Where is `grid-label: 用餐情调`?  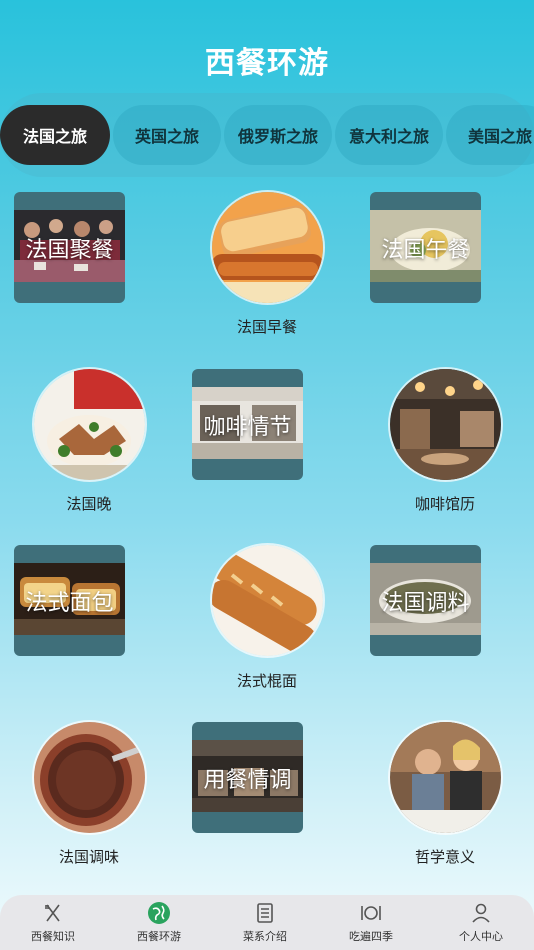 grid-label: 用餐情调 is located at coordinates (247, 780).